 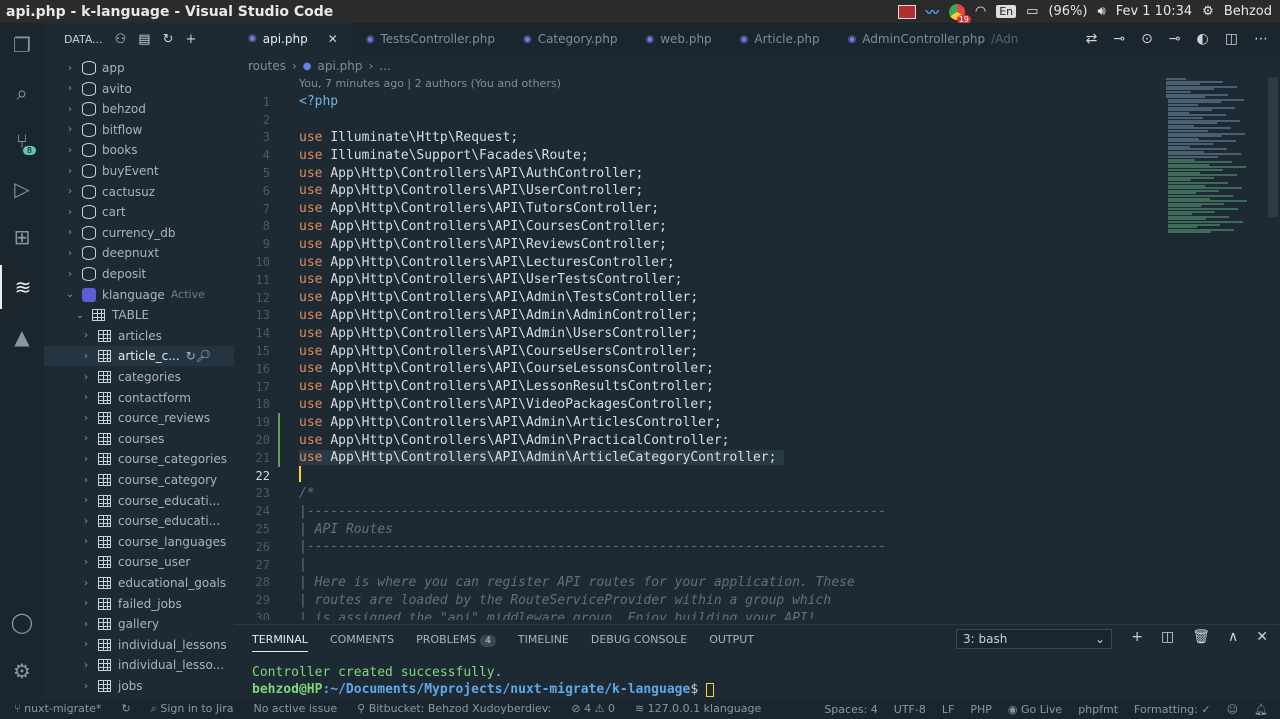 I want to click on breadcrumb-file: api.php, so click(x=340, y=66).